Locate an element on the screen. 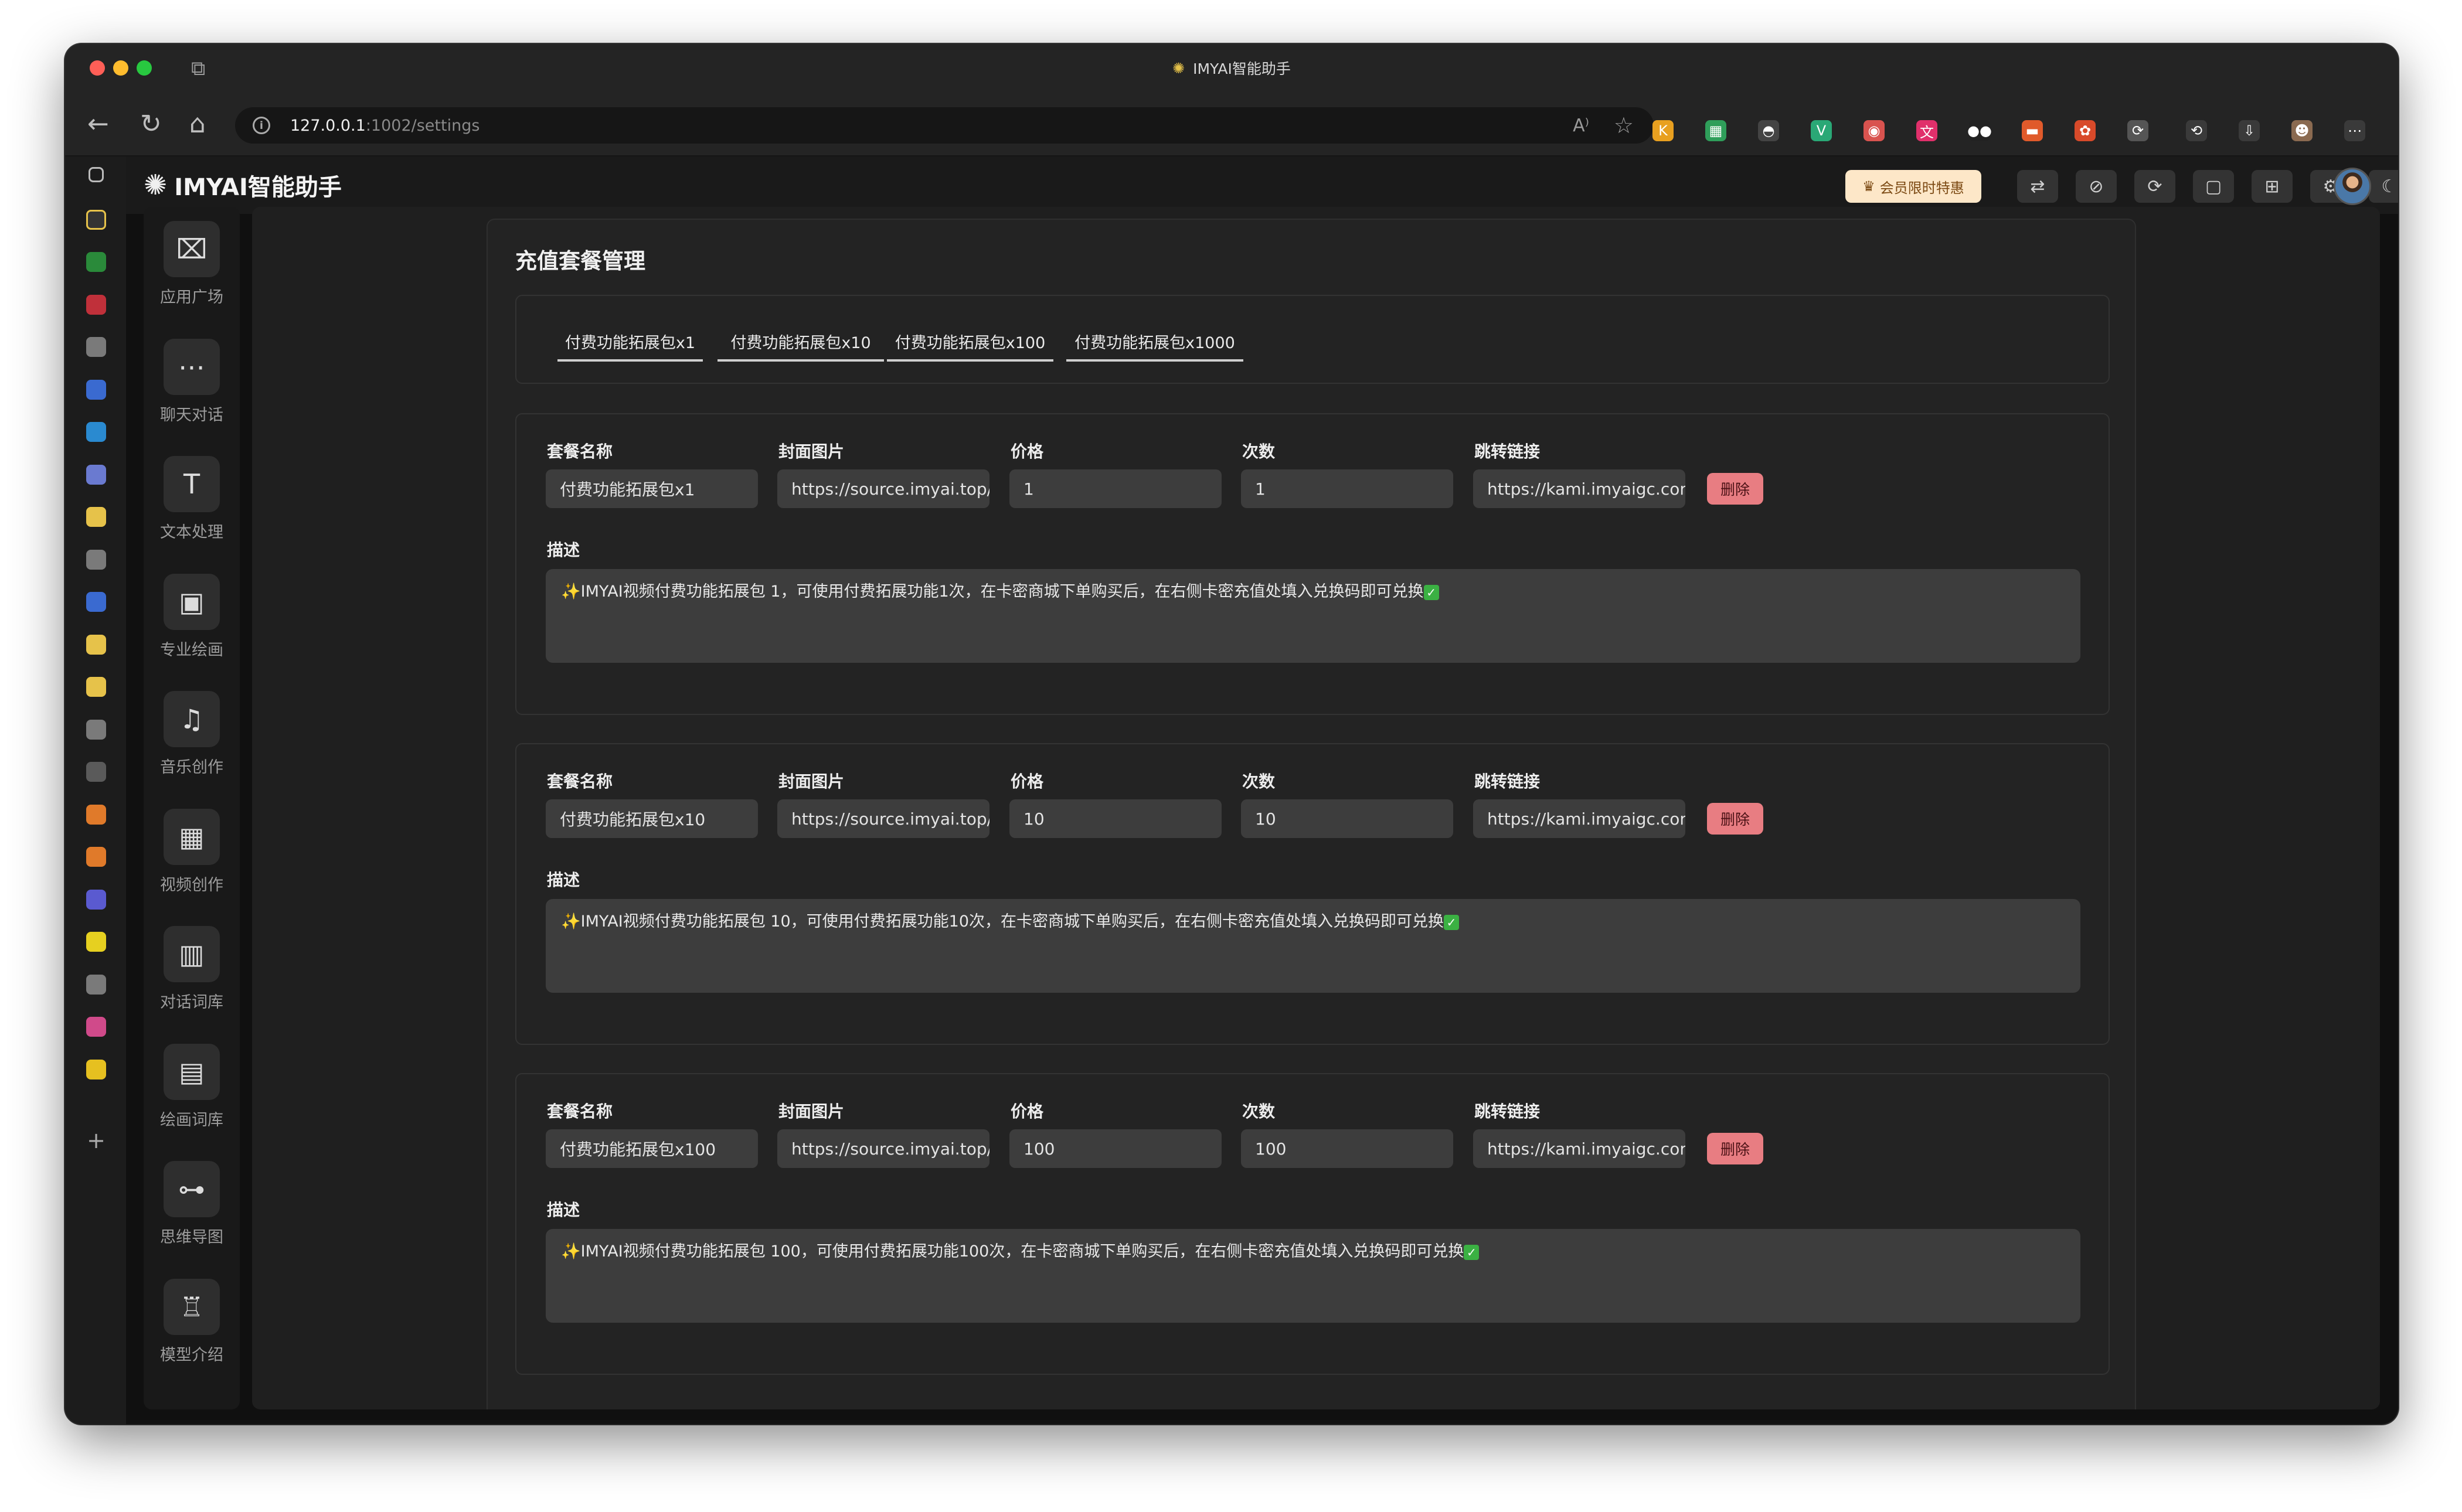 The image size is (2462, 1512). sidebar-item-8: ▤ 绘画词库 is located at coordinates (192, 1086).